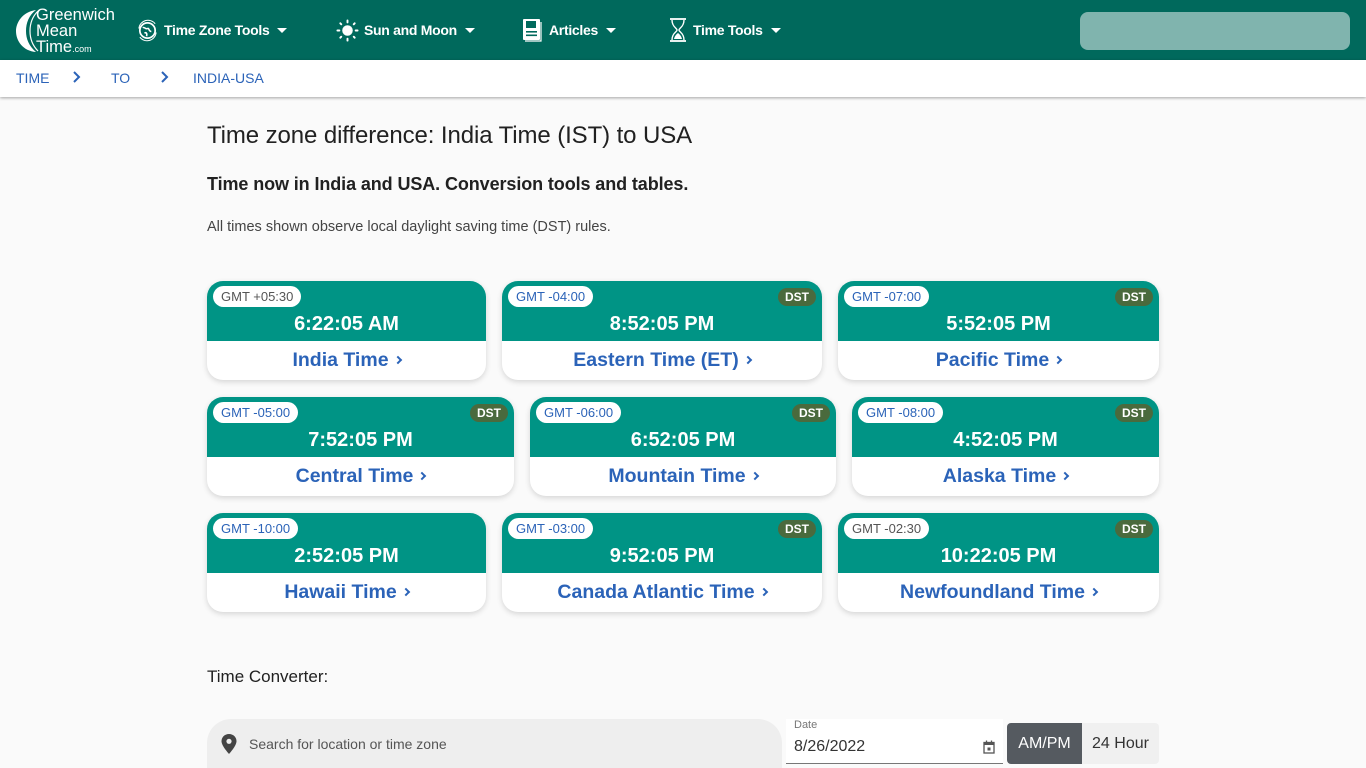 The height and width of the screenshot is (768, 1366). I want to click on site-logo: Greenwich Mean Time.com, so click(69, 31).